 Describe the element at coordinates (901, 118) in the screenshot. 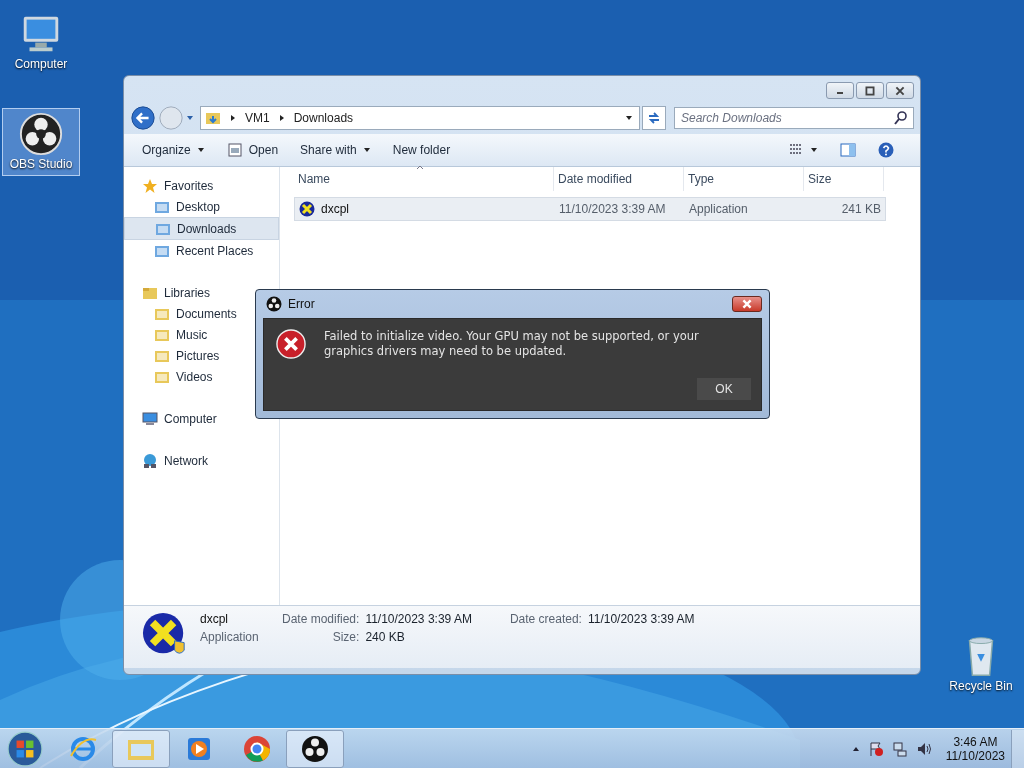

I see `search-icon` at that location.